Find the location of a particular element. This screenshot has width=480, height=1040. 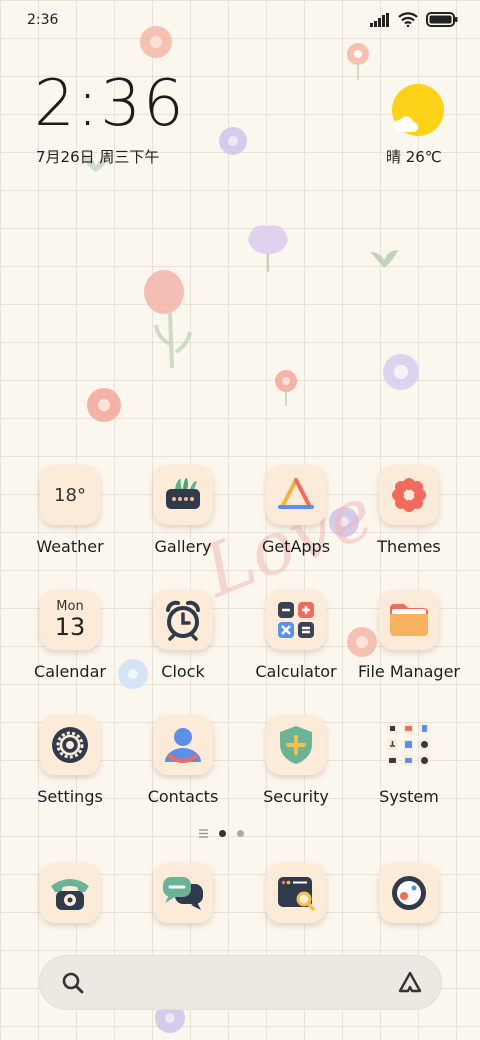

gear-icon is located at coordinates (70, 745).